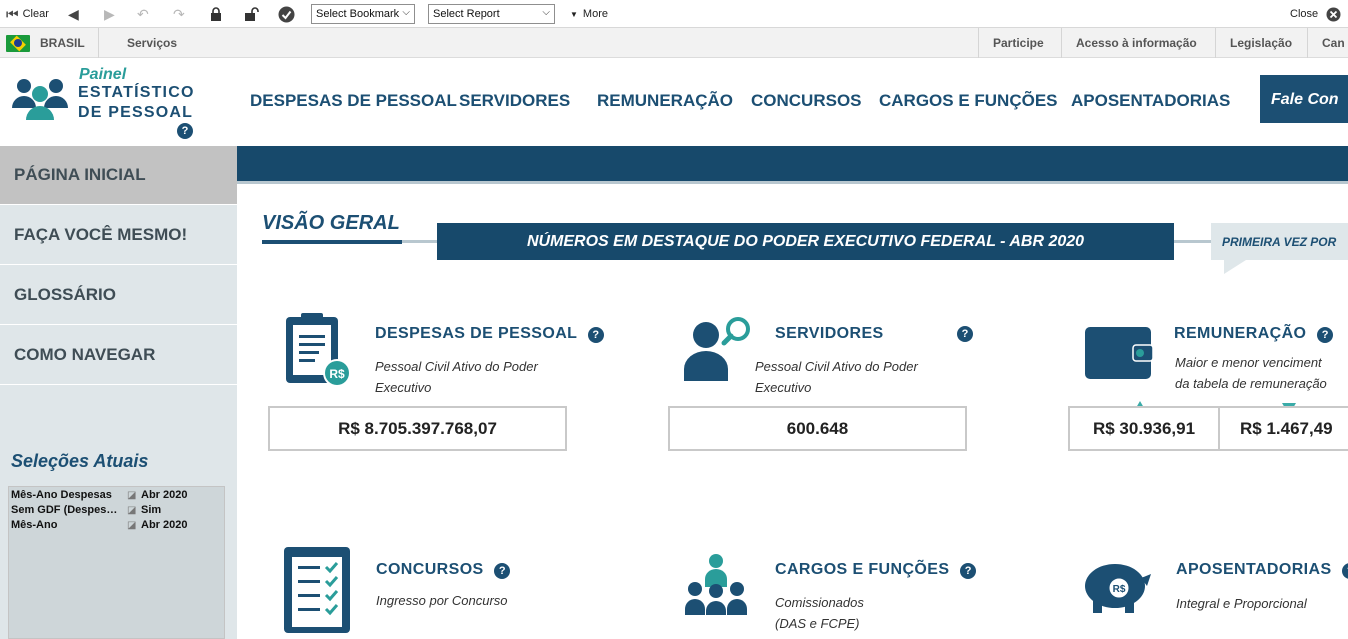 The image size is (1348, 639). What do you see at coordinates (331, 223) in the screenshot?
I see `section-title: VISÃO GERAL` at bounding box center [331, 223].